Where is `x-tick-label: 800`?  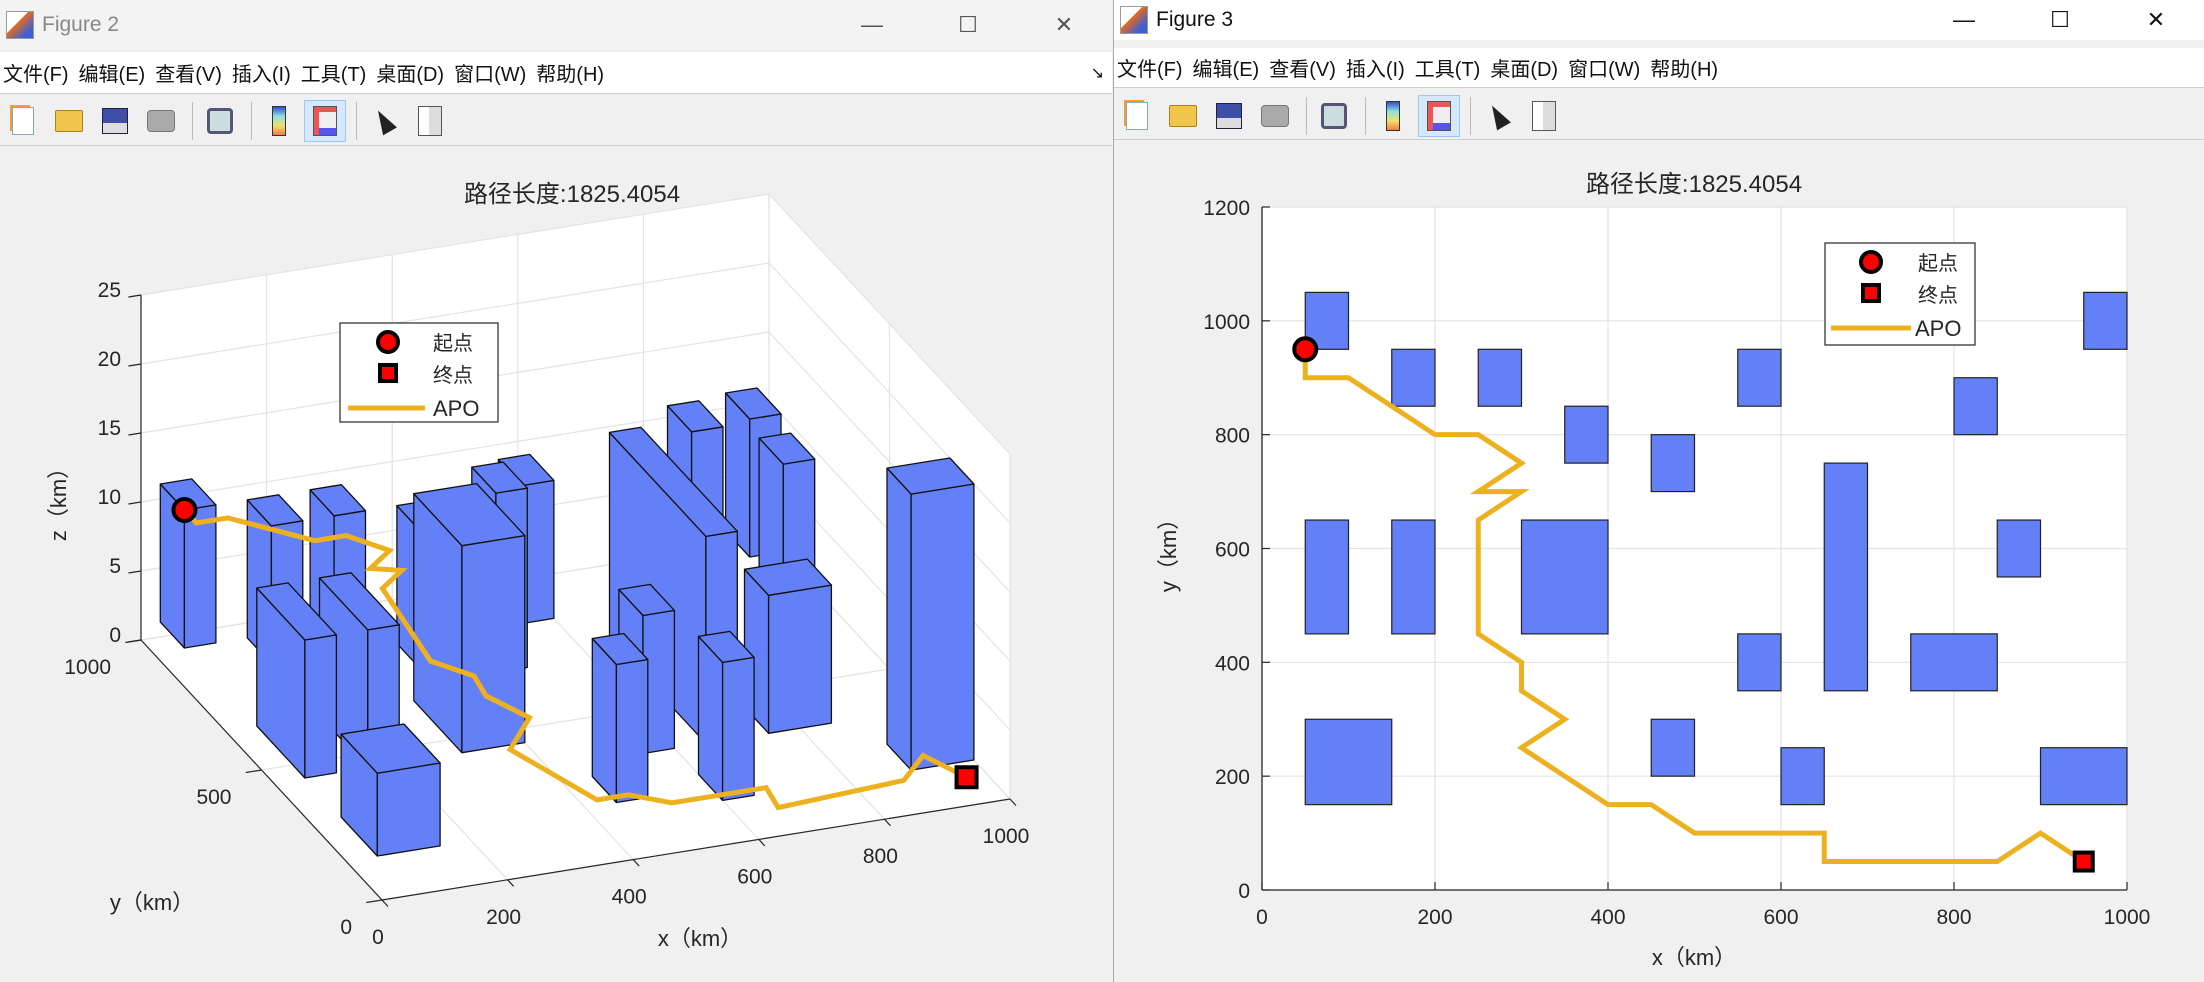
x-tick-label: 800 is located at coordinates (880, 856).